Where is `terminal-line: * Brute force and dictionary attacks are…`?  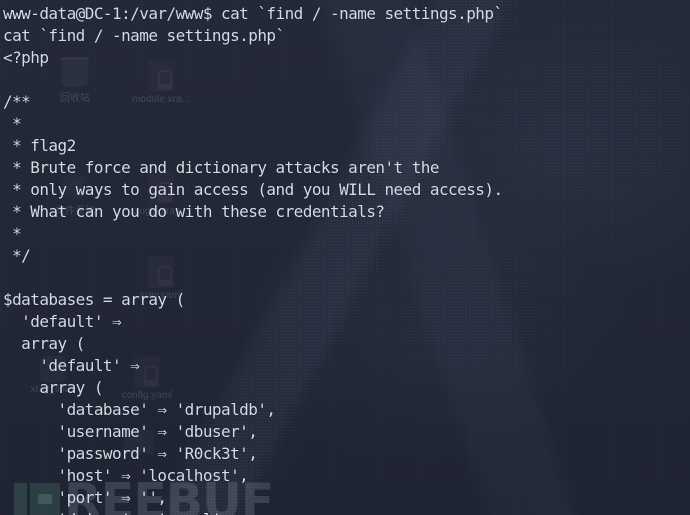
terminal-line: * Brute force and dictionary attacks are… is located at coordinates (221, 167).